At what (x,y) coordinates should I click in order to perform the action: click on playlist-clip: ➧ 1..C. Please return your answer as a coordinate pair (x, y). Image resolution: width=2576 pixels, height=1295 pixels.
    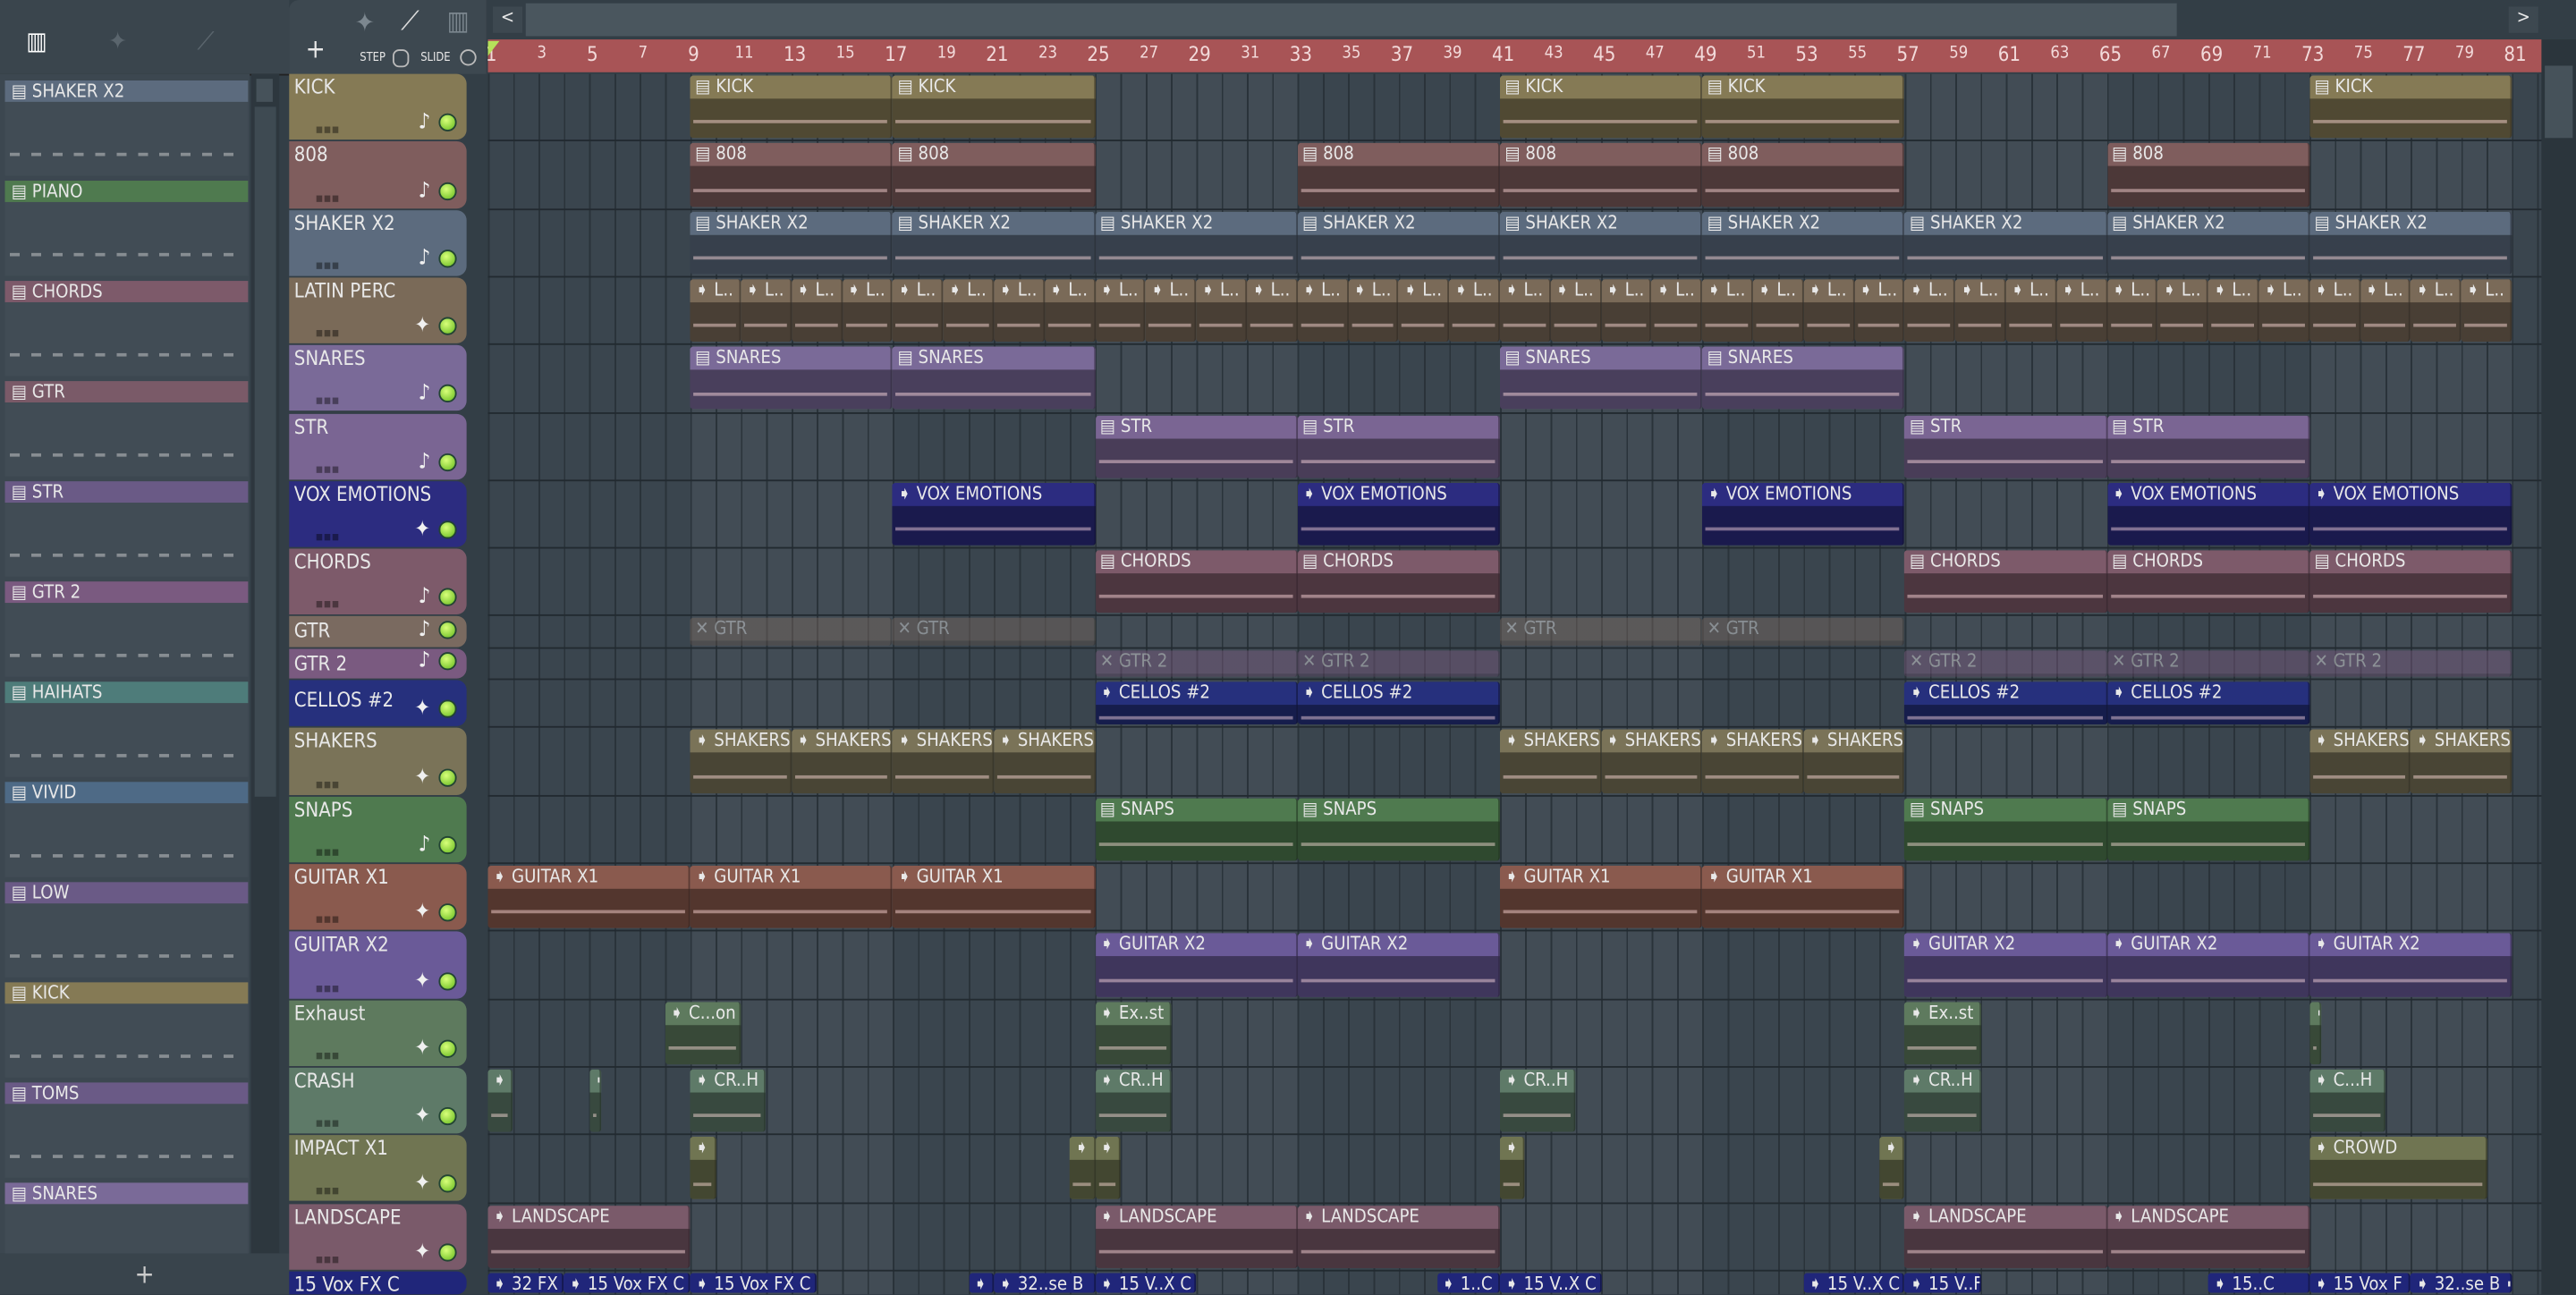
    Looking at the image, I should click on (1468, 1283).